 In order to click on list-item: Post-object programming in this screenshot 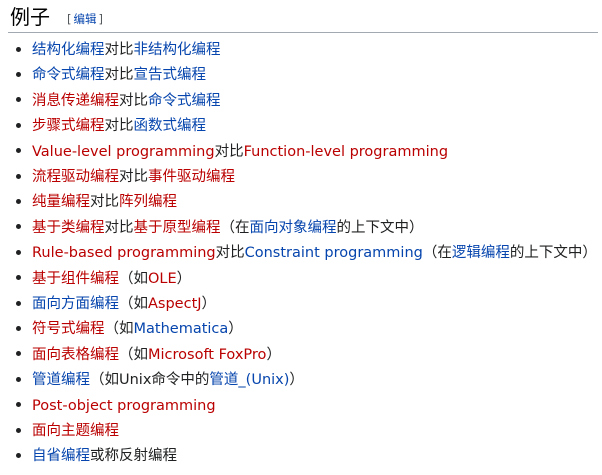, I will do `click(116, 406)`.